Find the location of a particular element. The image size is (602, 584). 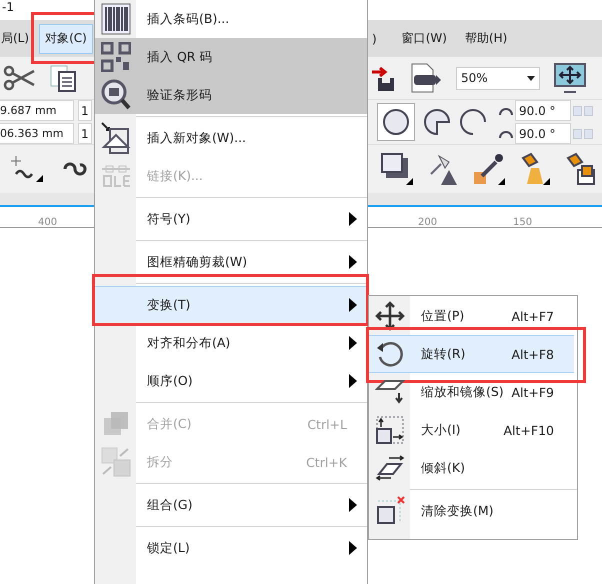

fill-bucket-icon is located at coordinates (535, 169).